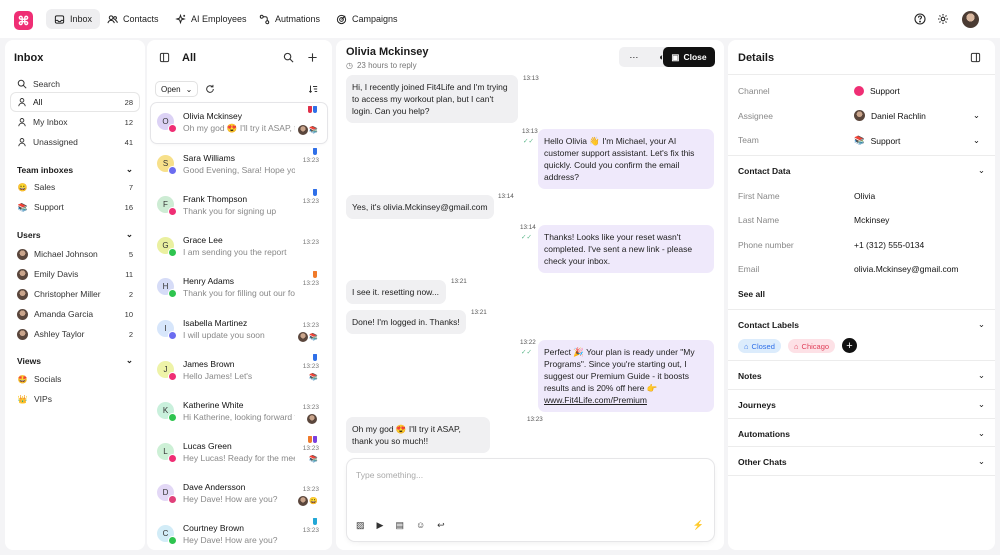 Image resolution: width=1000 pixels, height=555 pixels. Describe the element at coordinates (871, 220) in the screenshot. I see `field-value: Mckinsey` at that location.